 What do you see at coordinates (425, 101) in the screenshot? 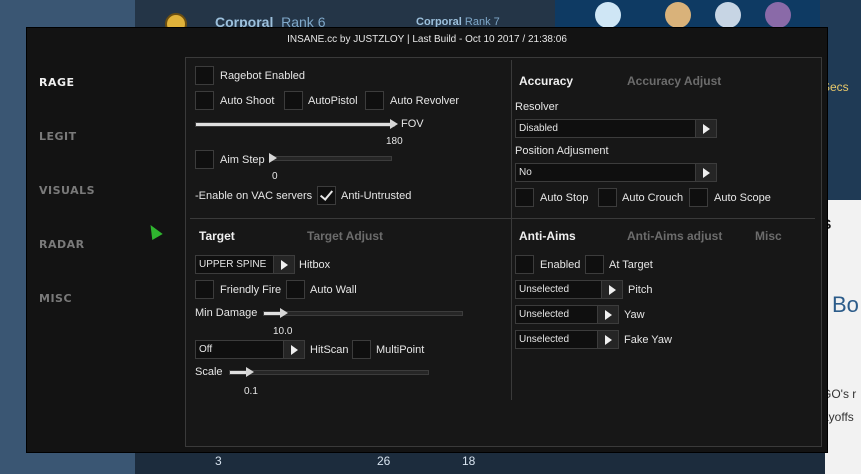
I see `auto-revolver-label: Auto Revolver` at bounding box center [425, 101].